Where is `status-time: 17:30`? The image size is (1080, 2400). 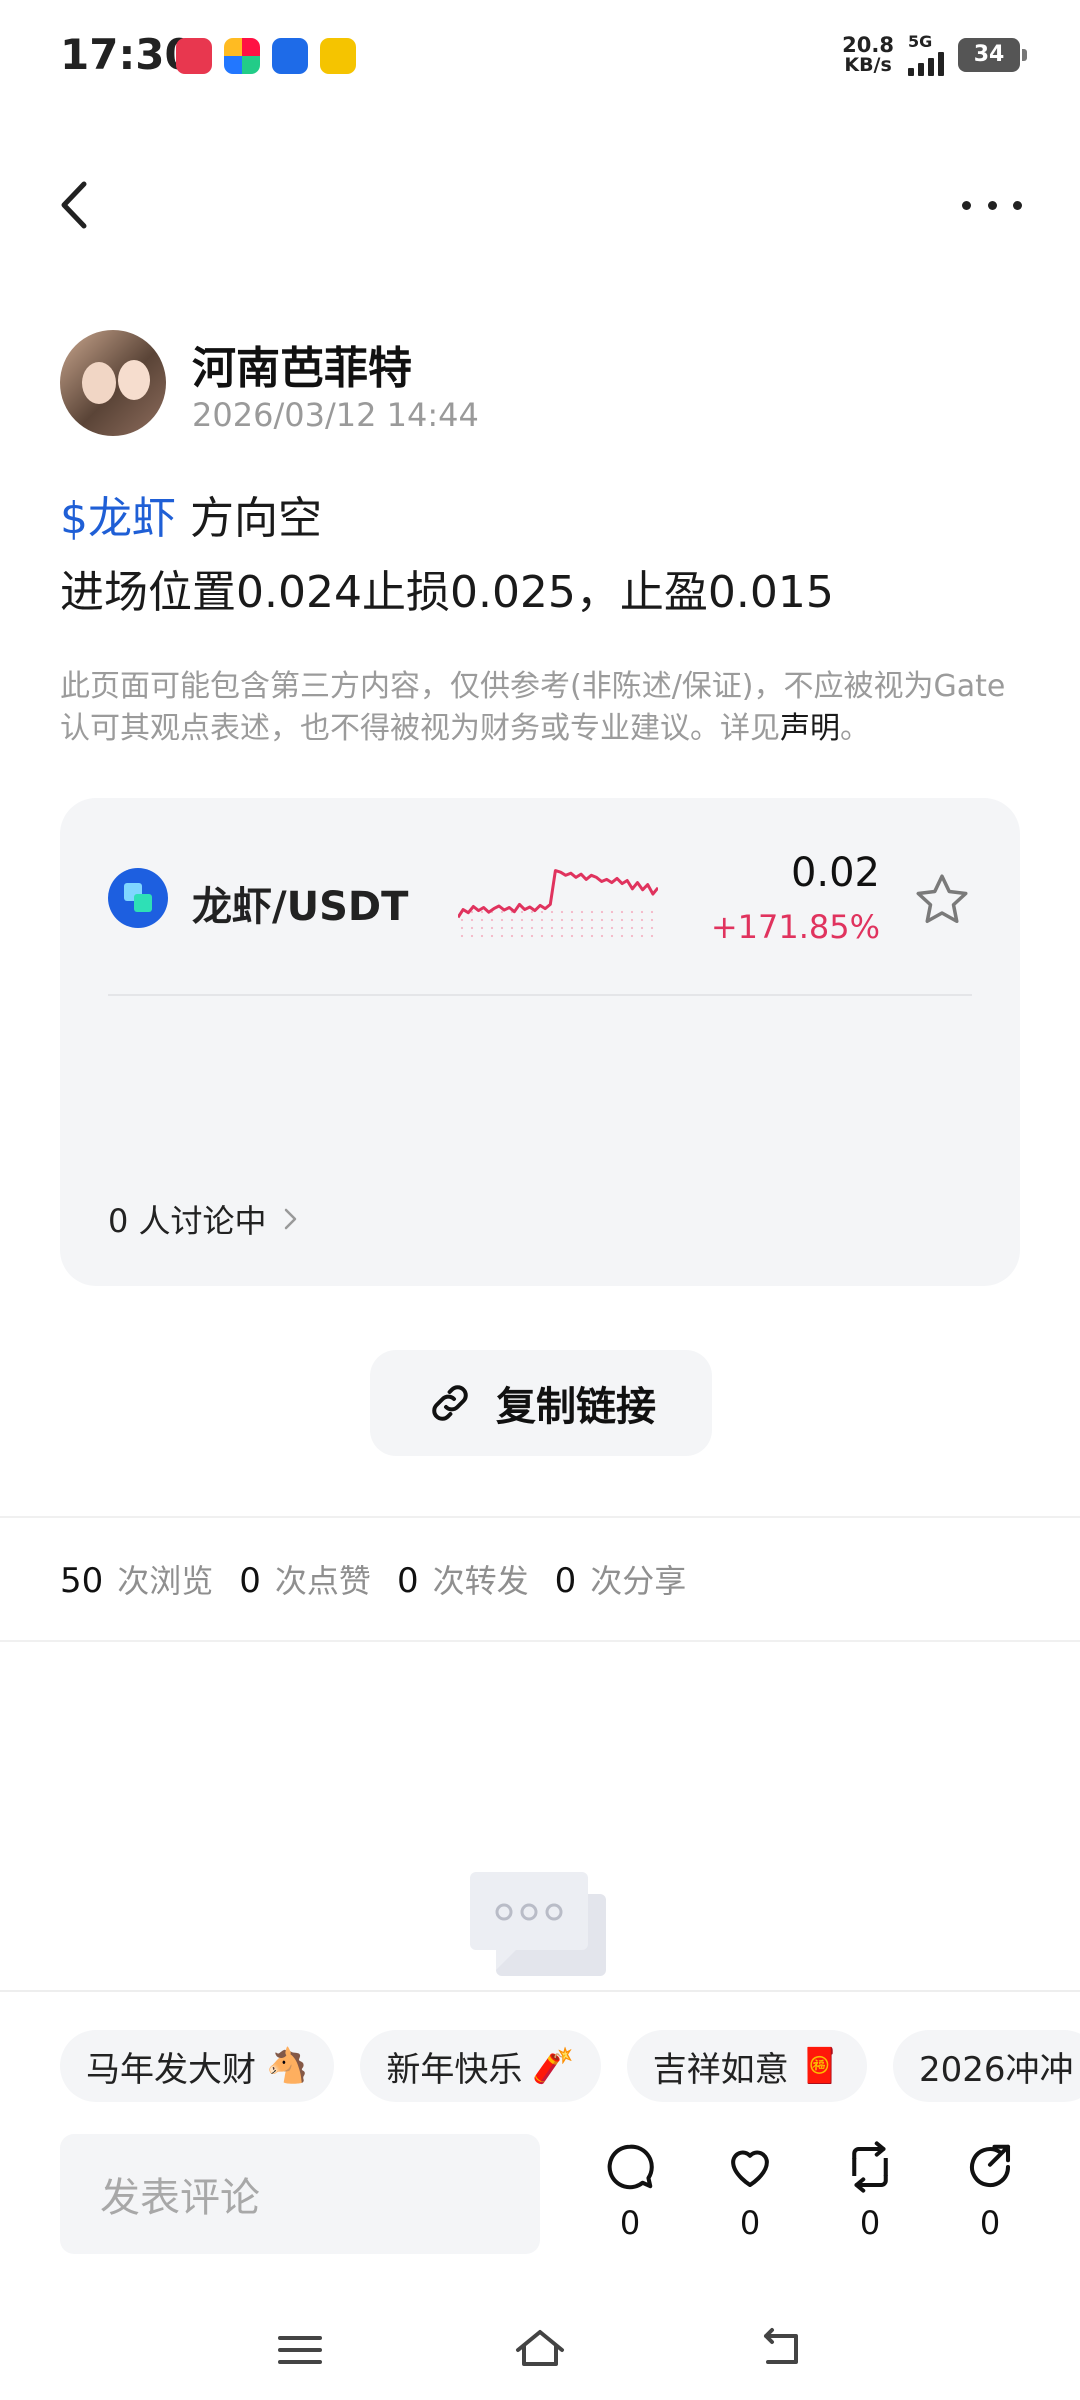
status-time: 17:30 is located at coordinates (127, 54).